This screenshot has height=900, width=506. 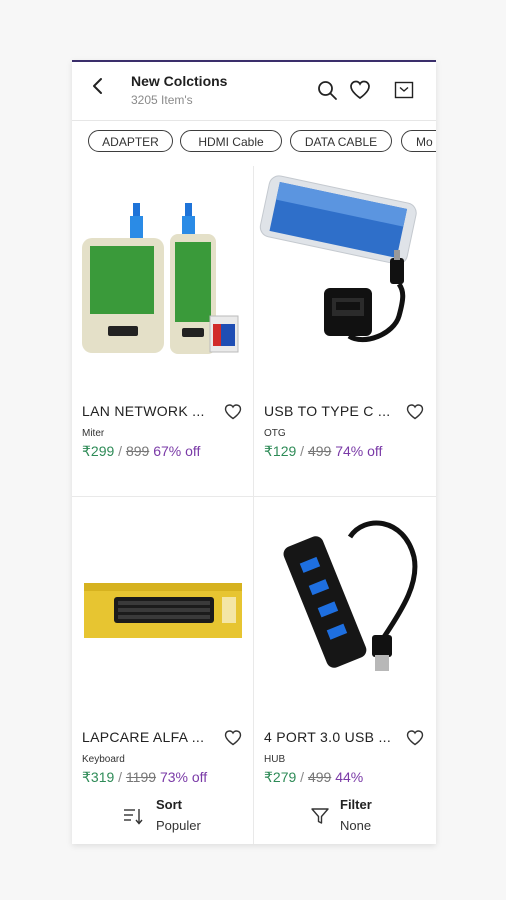 What do you see at coordinates (341, 141) in the screenshot?
I see `chip-data-cable: DATA CABLE` at bounding box center [341, 141].